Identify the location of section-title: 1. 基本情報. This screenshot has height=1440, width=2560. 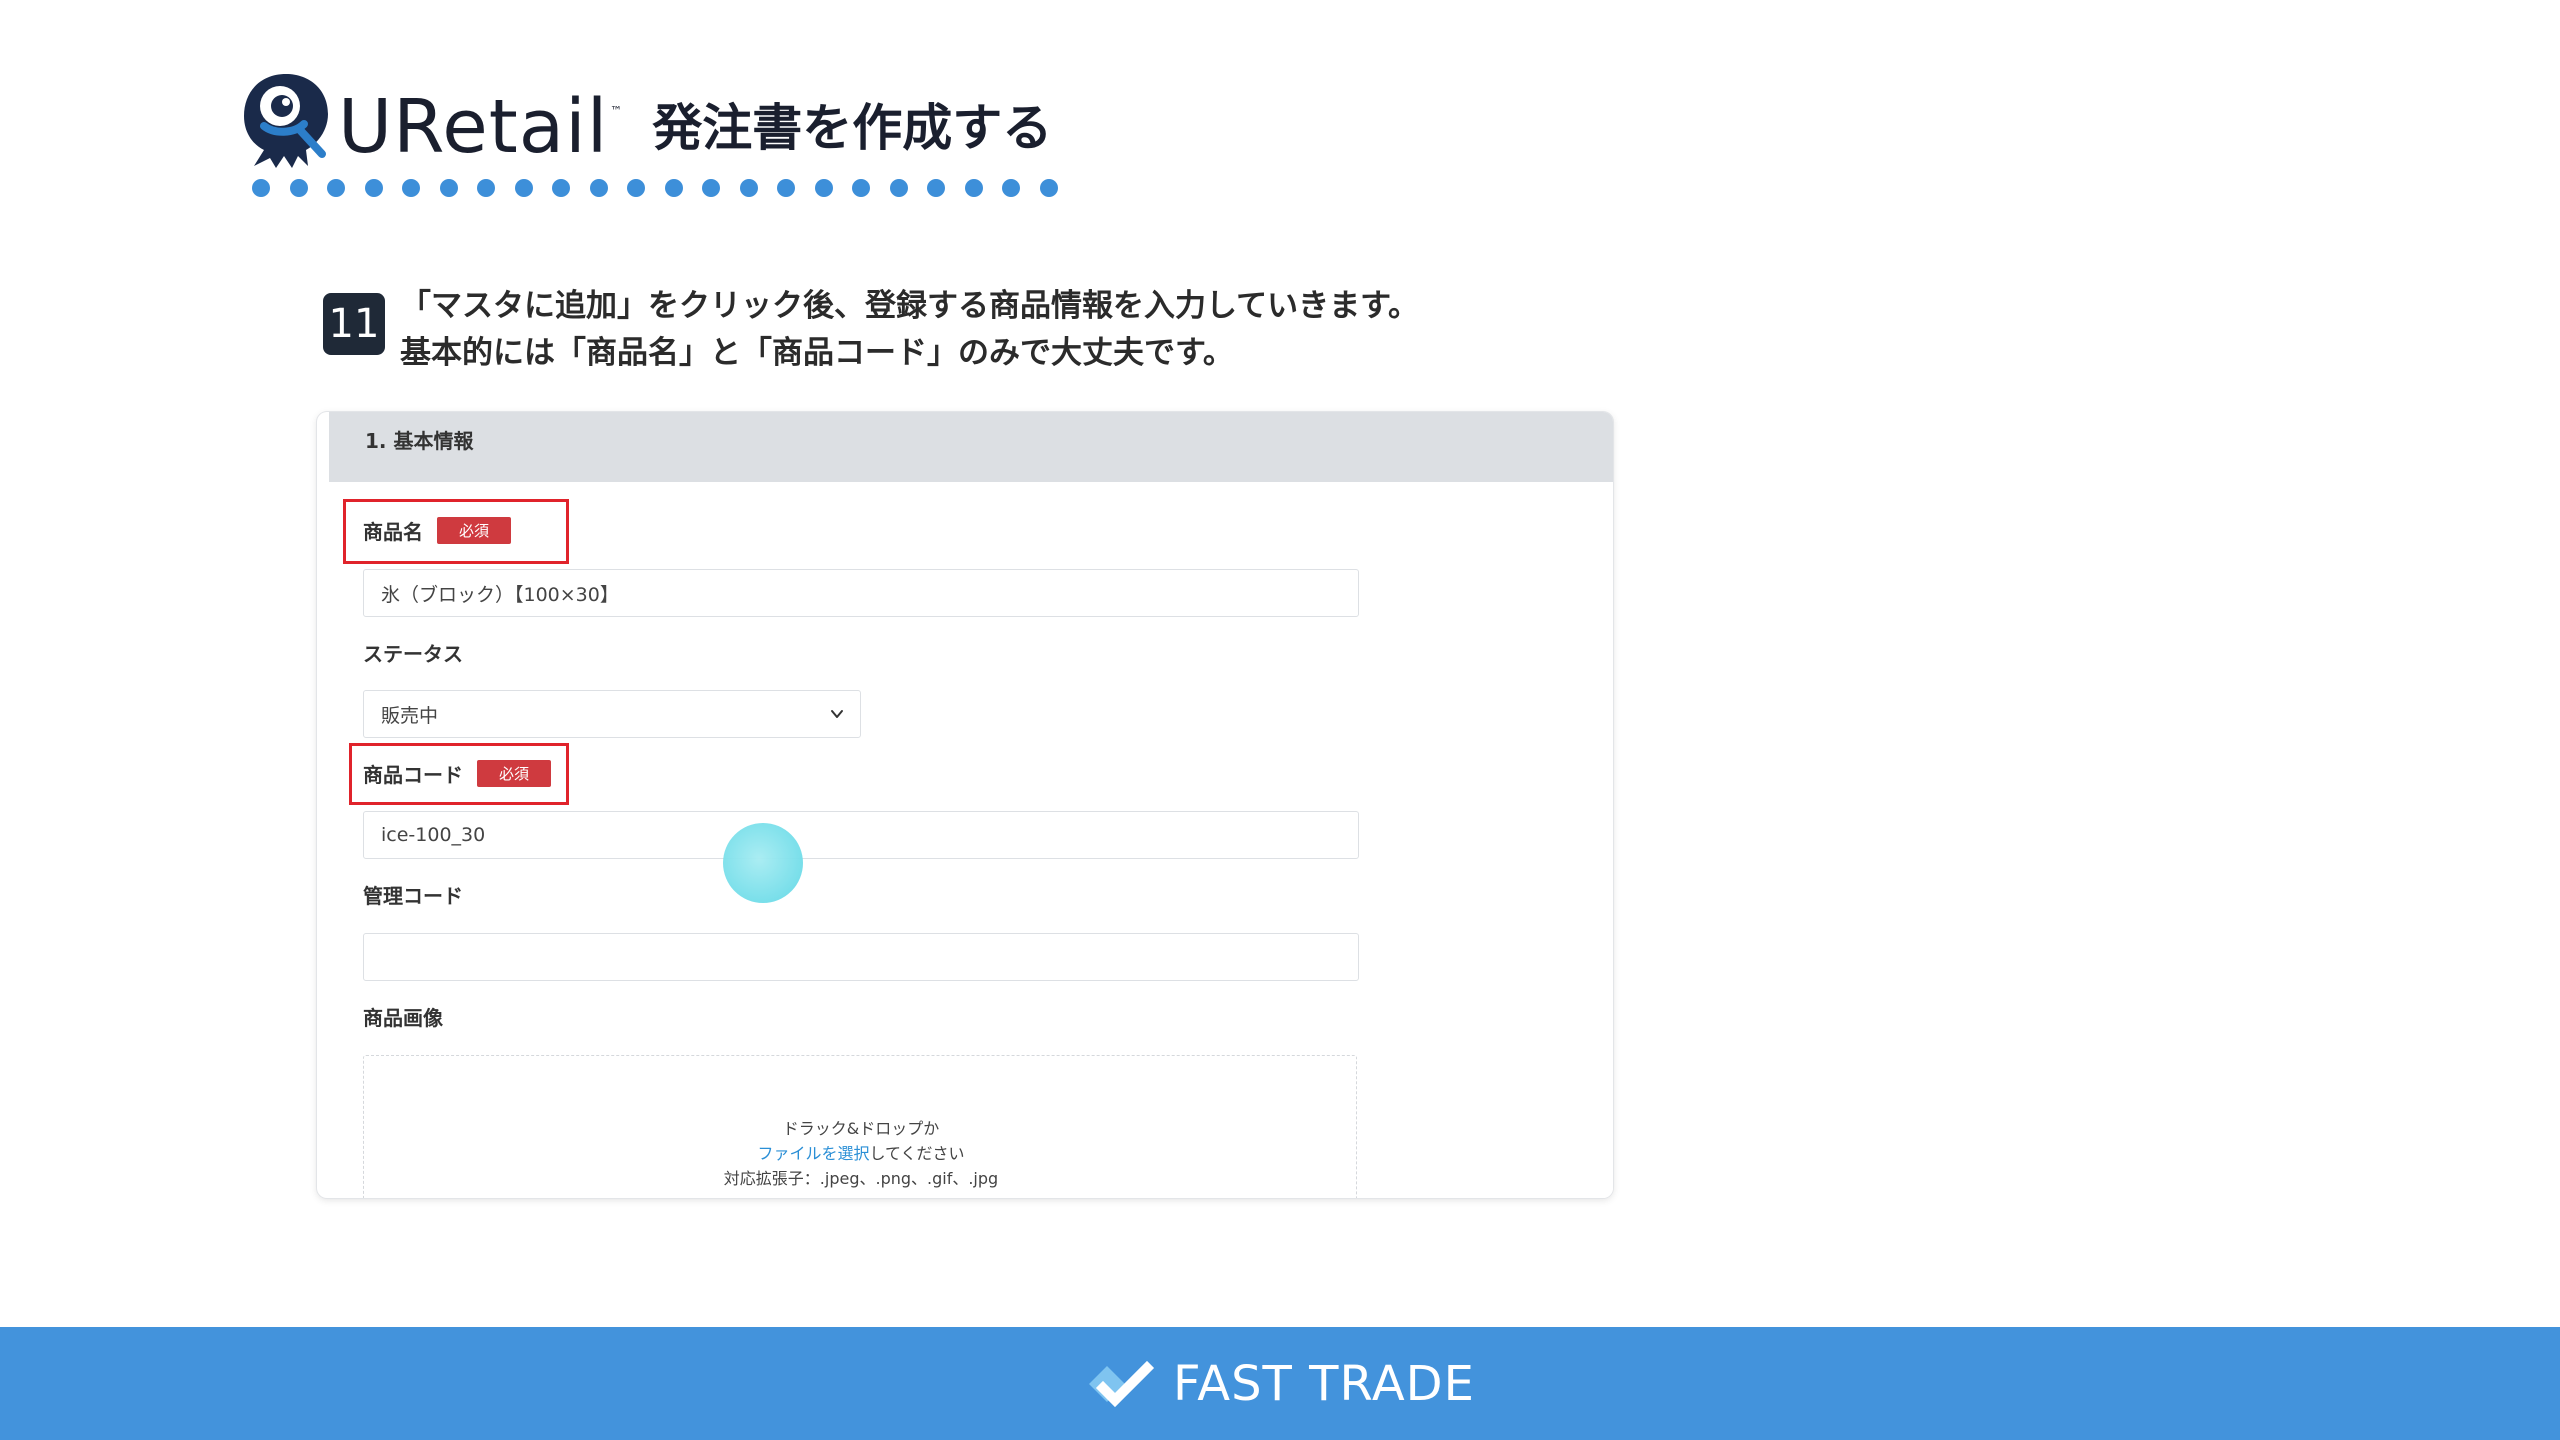
(419, 441).